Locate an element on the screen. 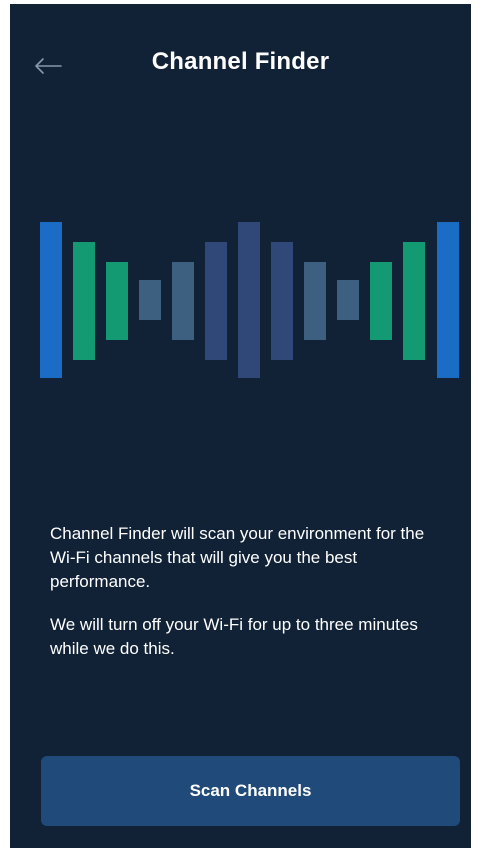  page-title: Channel Finder is located at coordinates (240, 61).